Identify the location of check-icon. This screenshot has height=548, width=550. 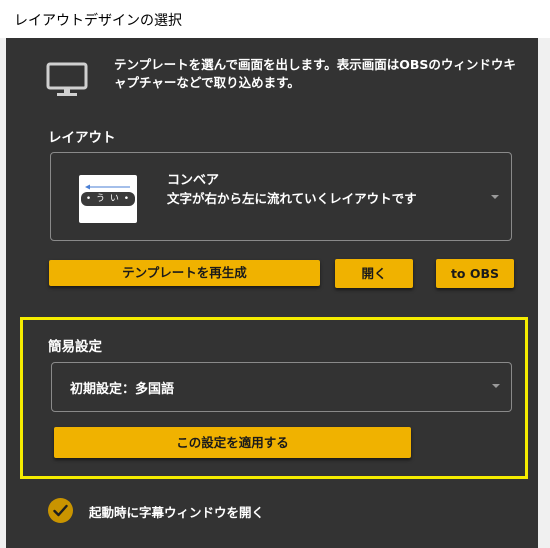
(60, 510).